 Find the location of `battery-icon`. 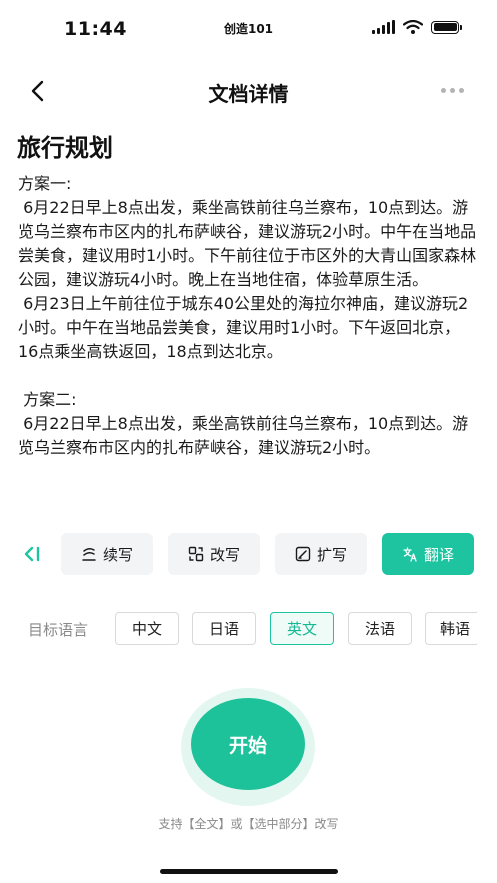

battery-icon is located at coordinates (446, 27).